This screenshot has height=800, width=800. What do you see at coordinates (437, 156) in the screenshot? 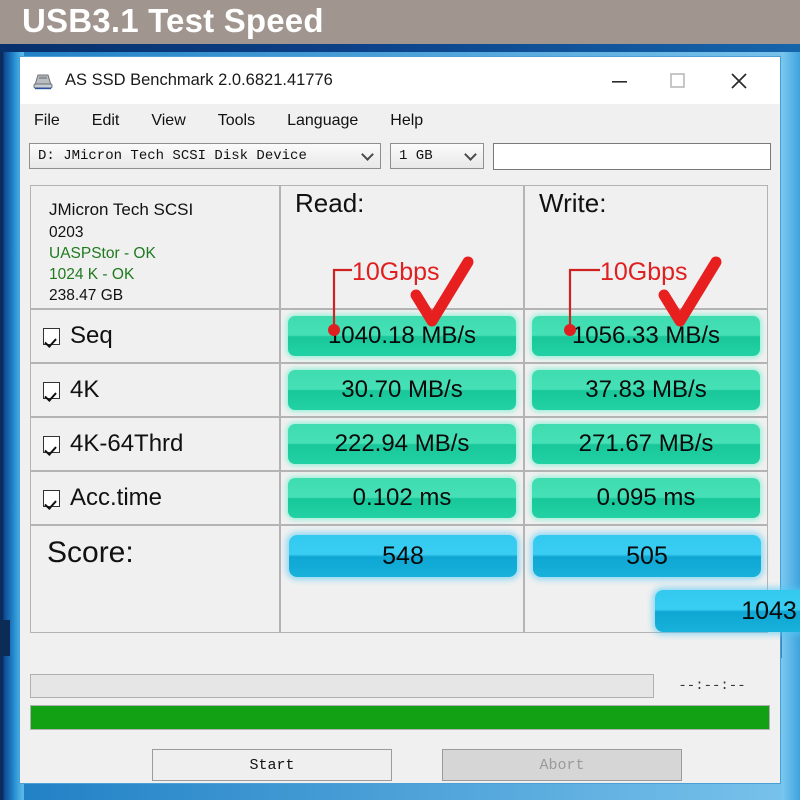
I see `size-select: 1 GB` at bounding box center [437, 156].